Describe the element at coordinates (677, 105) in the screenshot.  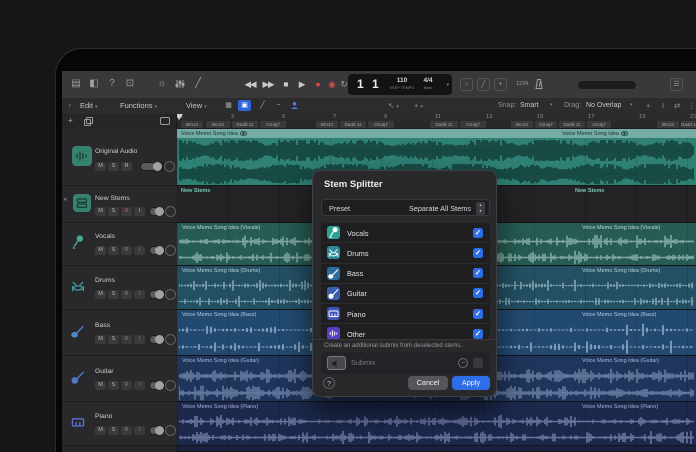
I see `catch-playhead-icon: ⇄` at that location.